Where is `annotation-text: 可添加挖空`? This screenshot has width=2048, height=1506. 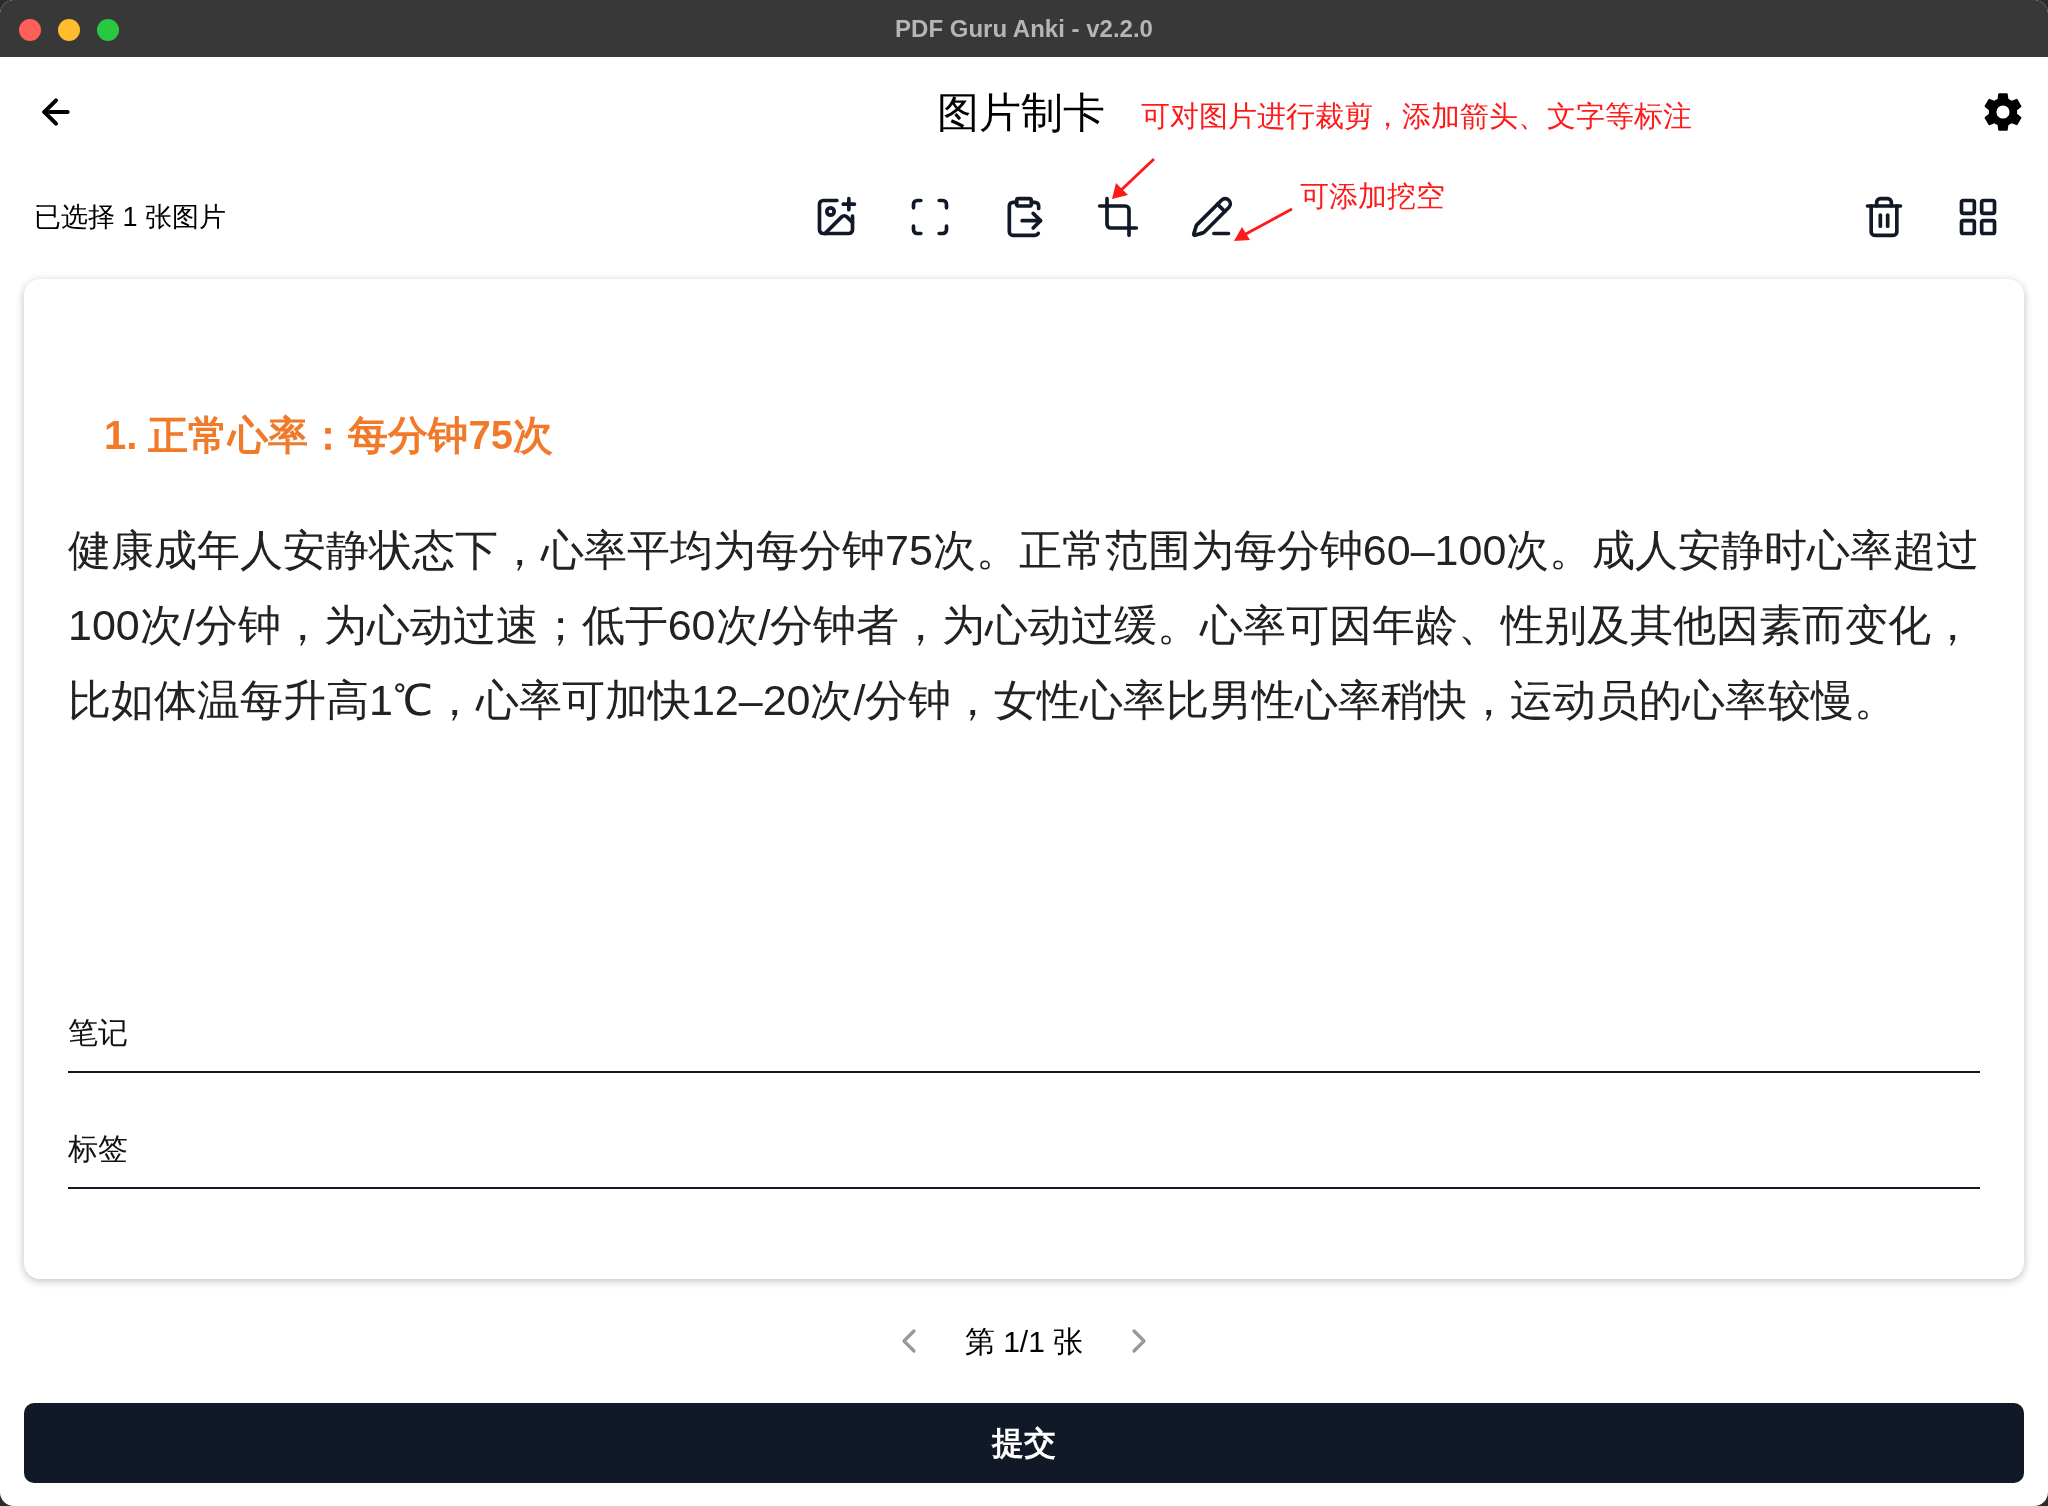 annotation-text: 可添加挖空 is located at coordinates (1372, 196).